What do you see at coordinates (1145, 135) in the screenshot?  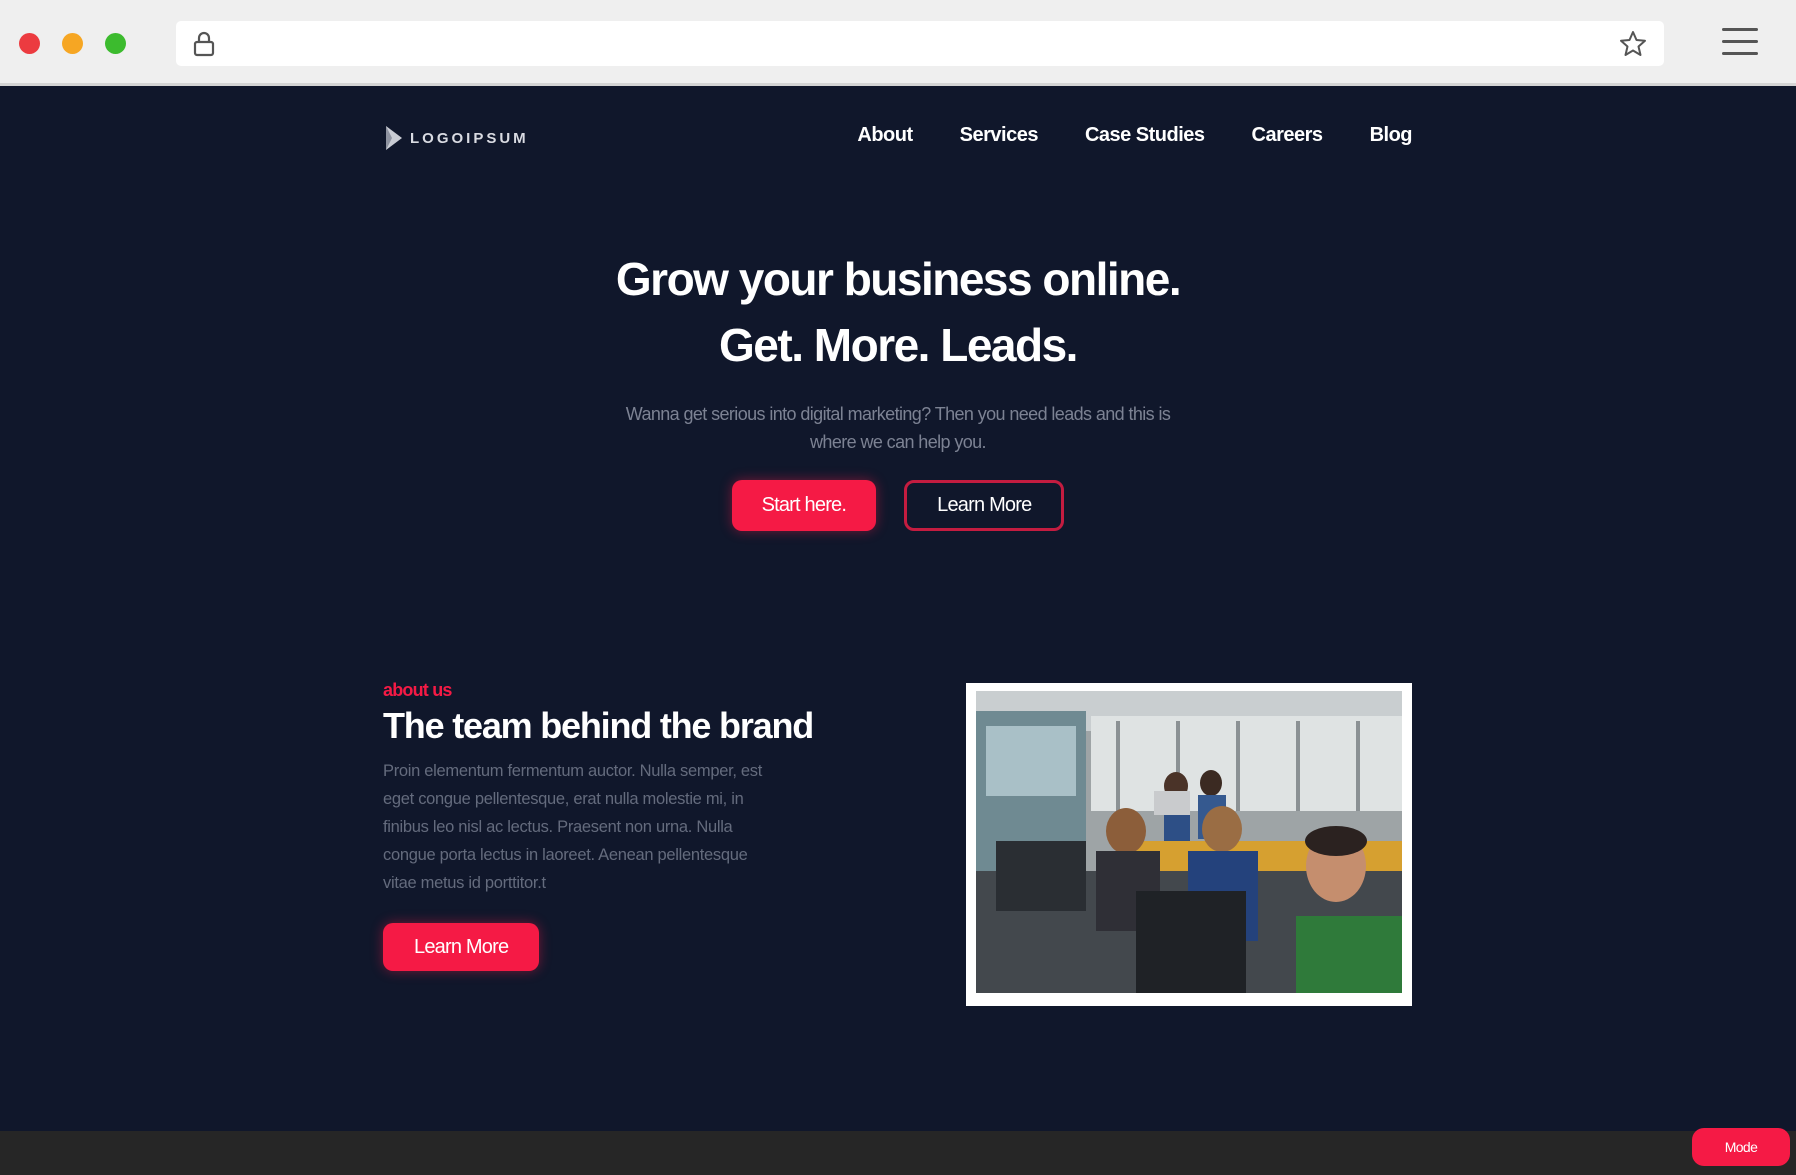 I see `nav-link-case-studies: Case Studies` at bounding box center [1145, 135].